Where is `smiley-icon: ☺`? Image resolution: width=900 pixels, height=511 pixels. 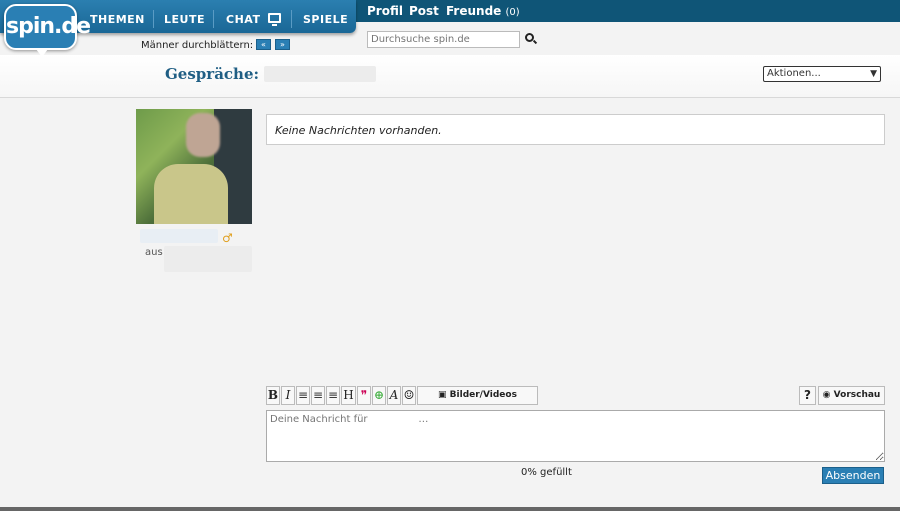
smiley-icon: ☺ is located at coordinates (409, 395).